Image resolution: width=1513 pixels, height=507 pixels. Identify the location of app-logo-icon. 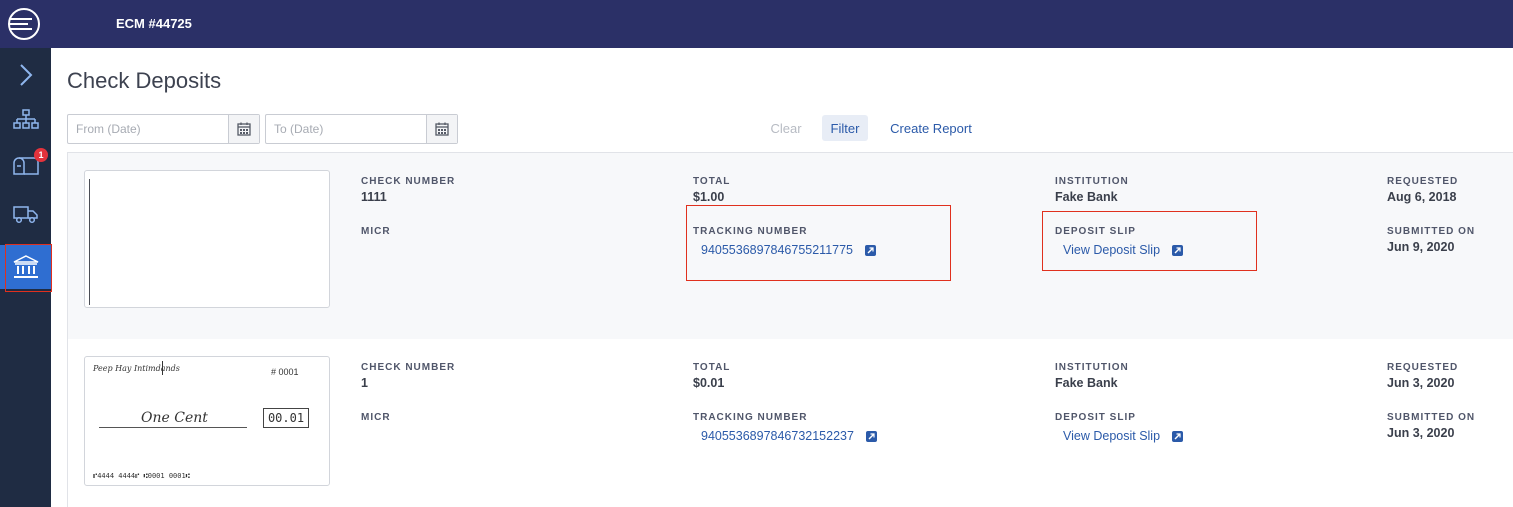
(24, 24).